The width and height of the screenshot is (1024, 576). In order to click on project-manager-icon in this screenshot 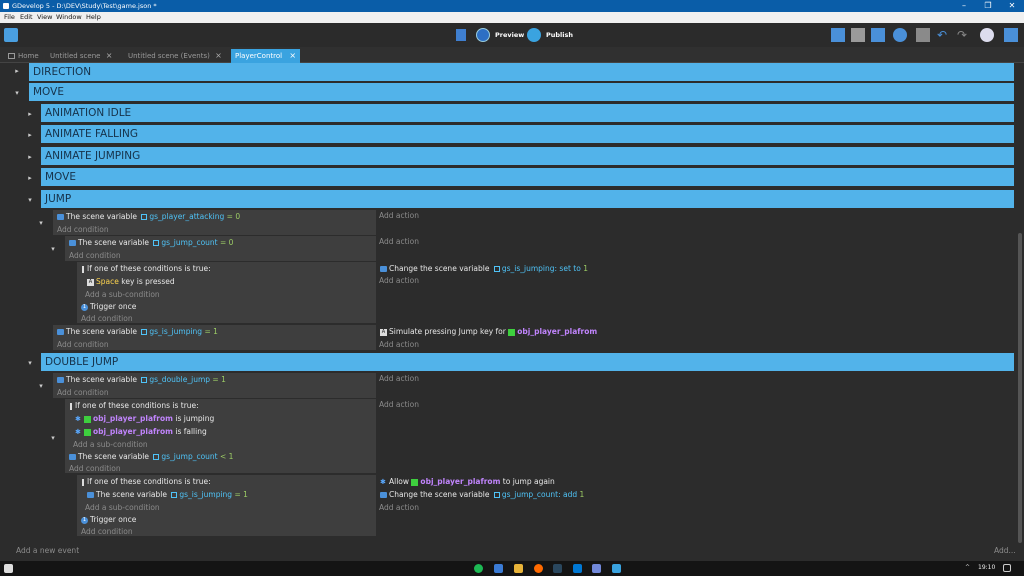, I will do `click(11, 35)`.